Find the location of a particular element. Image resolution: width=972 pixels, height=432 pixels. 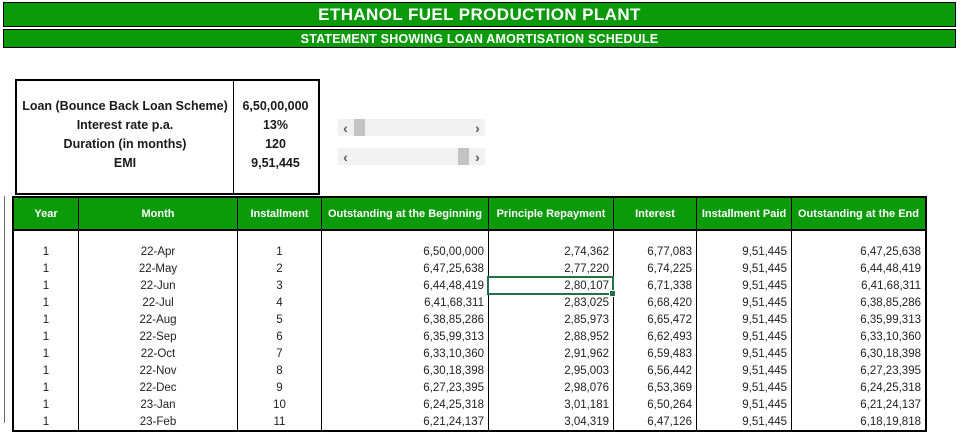

cell-outstanding-end: 6,38,85,286 is located at coordinates (858, 302).